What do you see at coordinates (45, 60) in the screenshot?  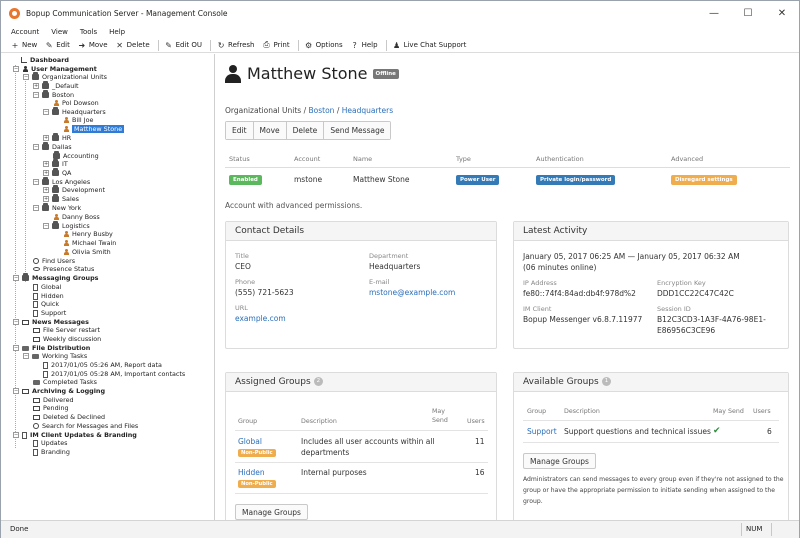 I see `tree-dashboard: Dashboard` at bounding box center [45, 60].